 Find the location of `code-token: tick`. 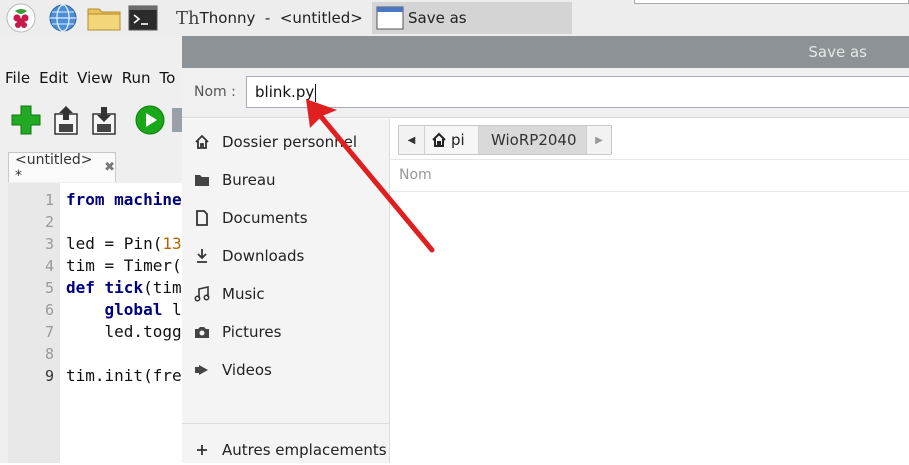

code-token: tick is located at coordinates (119, 287).